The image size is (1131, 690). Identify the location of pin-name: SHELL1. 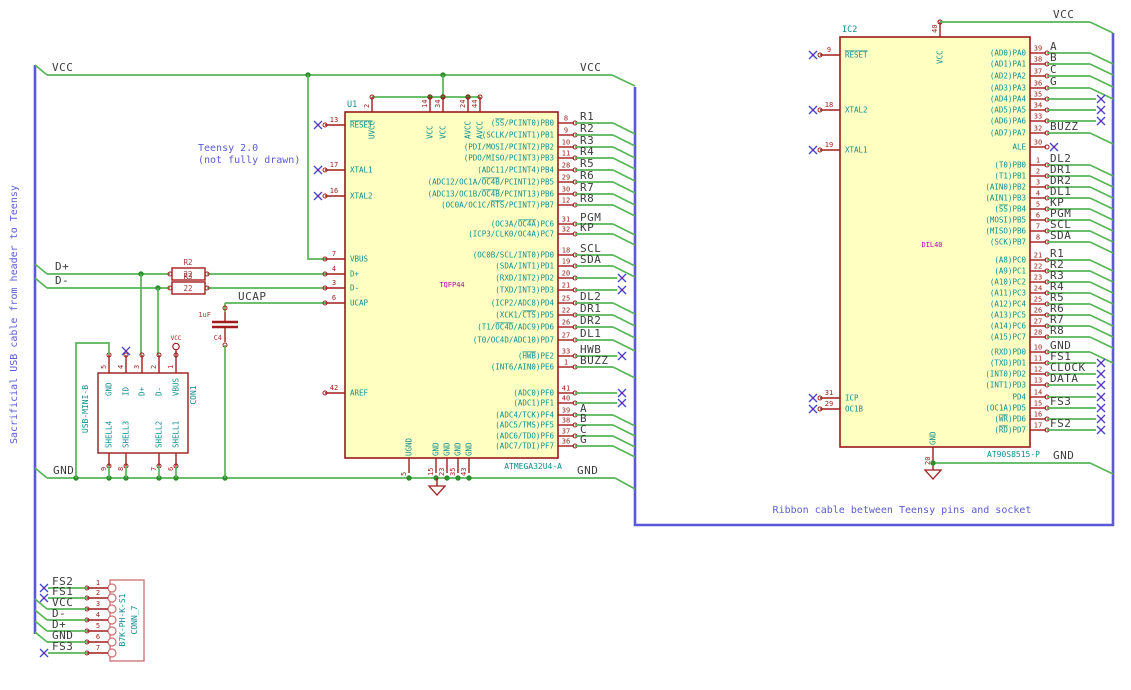
(176, 434).